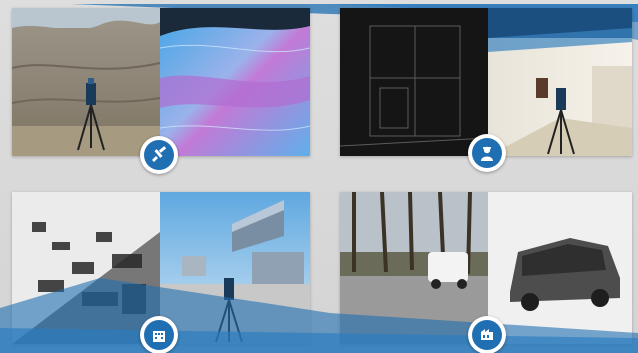 The width and height of the screenshot is (638, 353). I want to click on geologist-hammer-icon, so click(159, 155).